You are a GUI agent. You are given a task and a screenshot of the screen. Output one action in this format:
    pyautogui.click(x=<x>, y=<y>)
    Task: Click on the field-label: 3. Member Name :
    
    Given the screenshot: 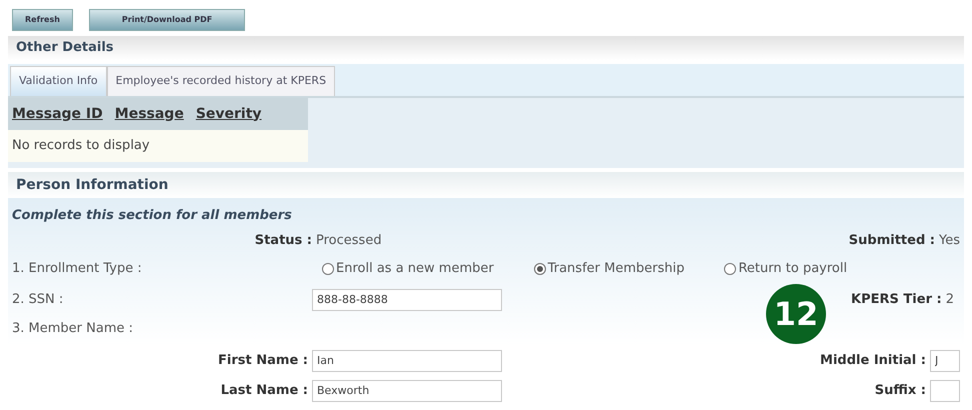 What is the action you would take?
    pyautogui.click(x=73, y=329)
    